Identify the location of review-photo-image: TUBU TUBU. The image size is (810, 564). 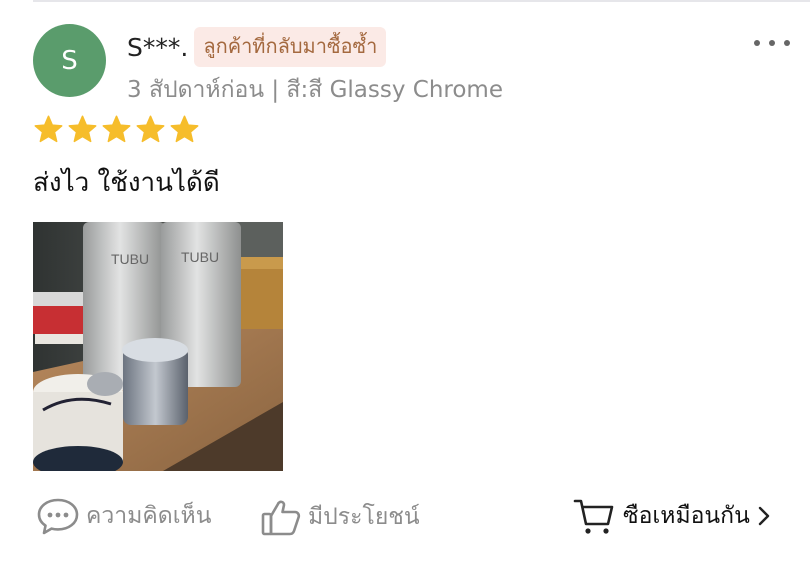
(158, 346).